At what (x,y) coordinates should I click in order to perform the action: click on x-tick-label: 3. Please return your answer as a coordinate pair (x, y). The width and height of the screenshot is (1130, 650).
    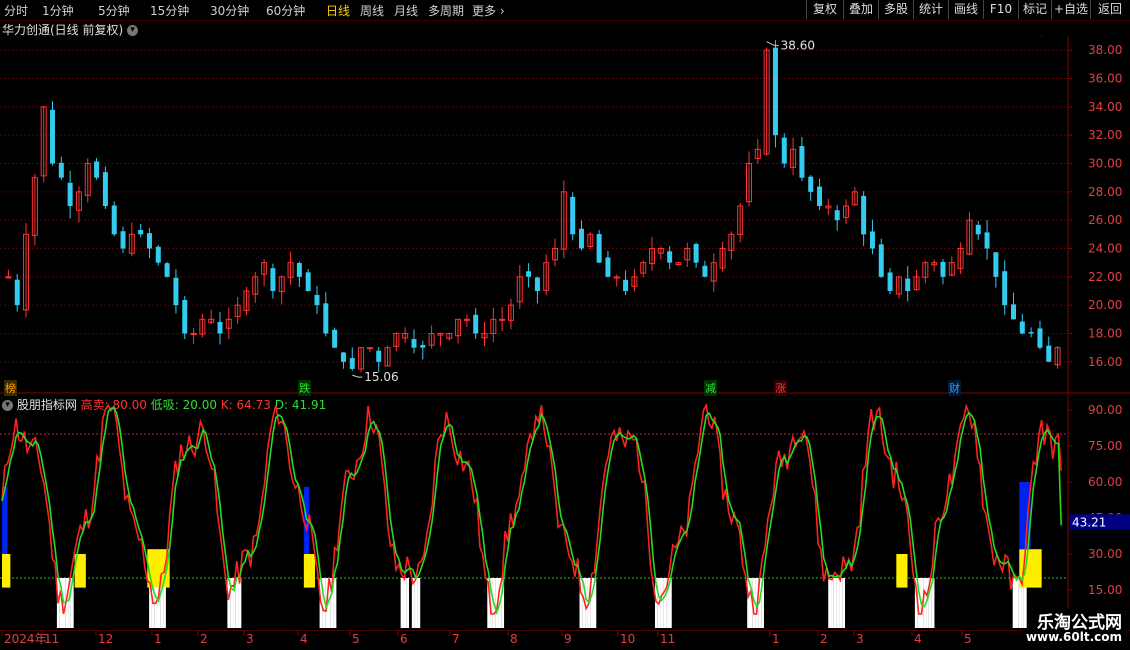
    Looking at the image, I should click on (860, 639).